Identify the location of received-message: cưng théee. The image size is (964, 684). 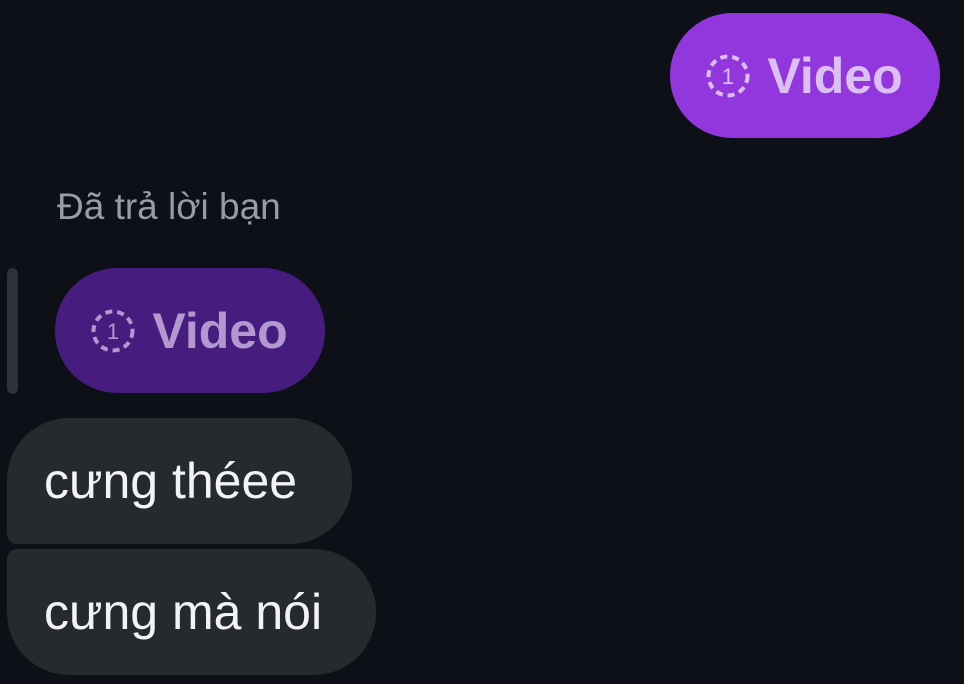
(179, 481).